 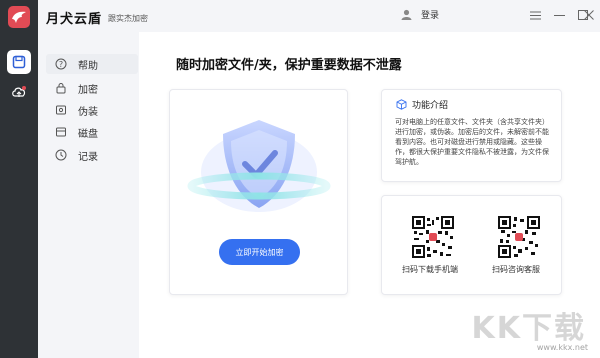 What do you see at coordinates (19, 179) in the screenshot?
I see `left-rail` at bounding box center [19, 179].